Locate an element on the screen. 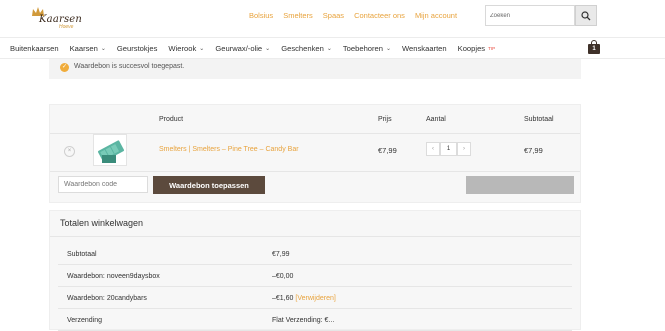 The image size is (665, 331). totals-value: –€1,60 is located at coordinates (283, 298).